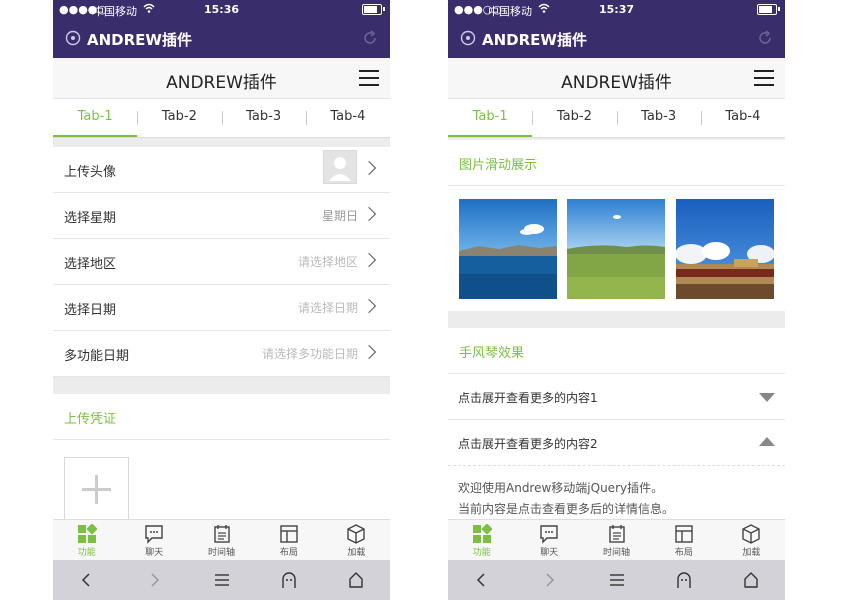 This screenshot has width=850, height=600. I want to click on row-placeholder: 请选择地区, so click(327, 262).